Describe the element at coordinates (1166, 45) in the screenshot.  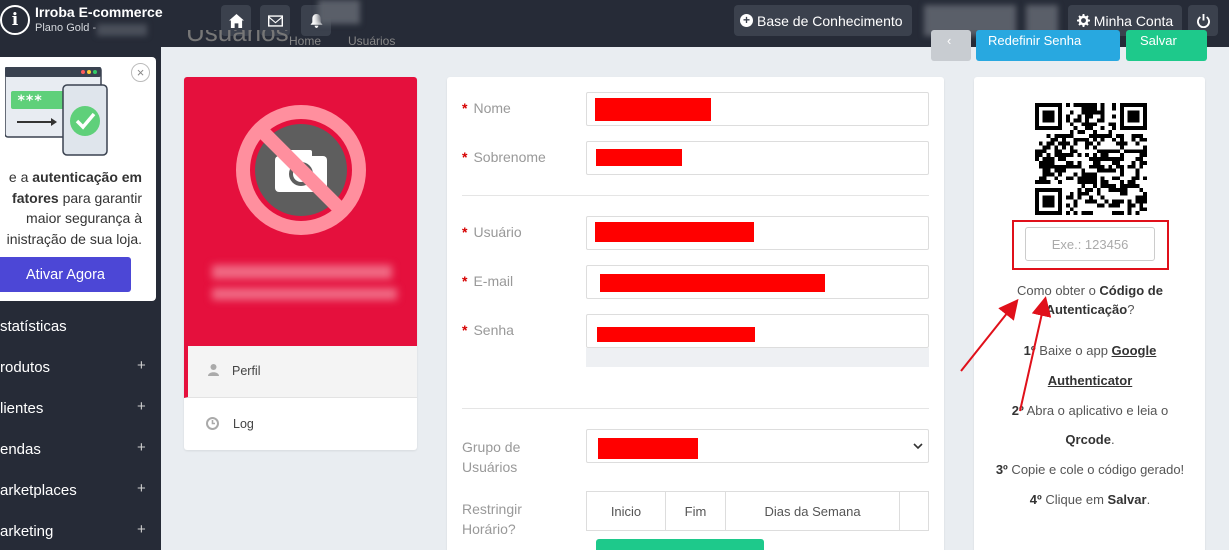
I see `save-button: Salvar` at that location.